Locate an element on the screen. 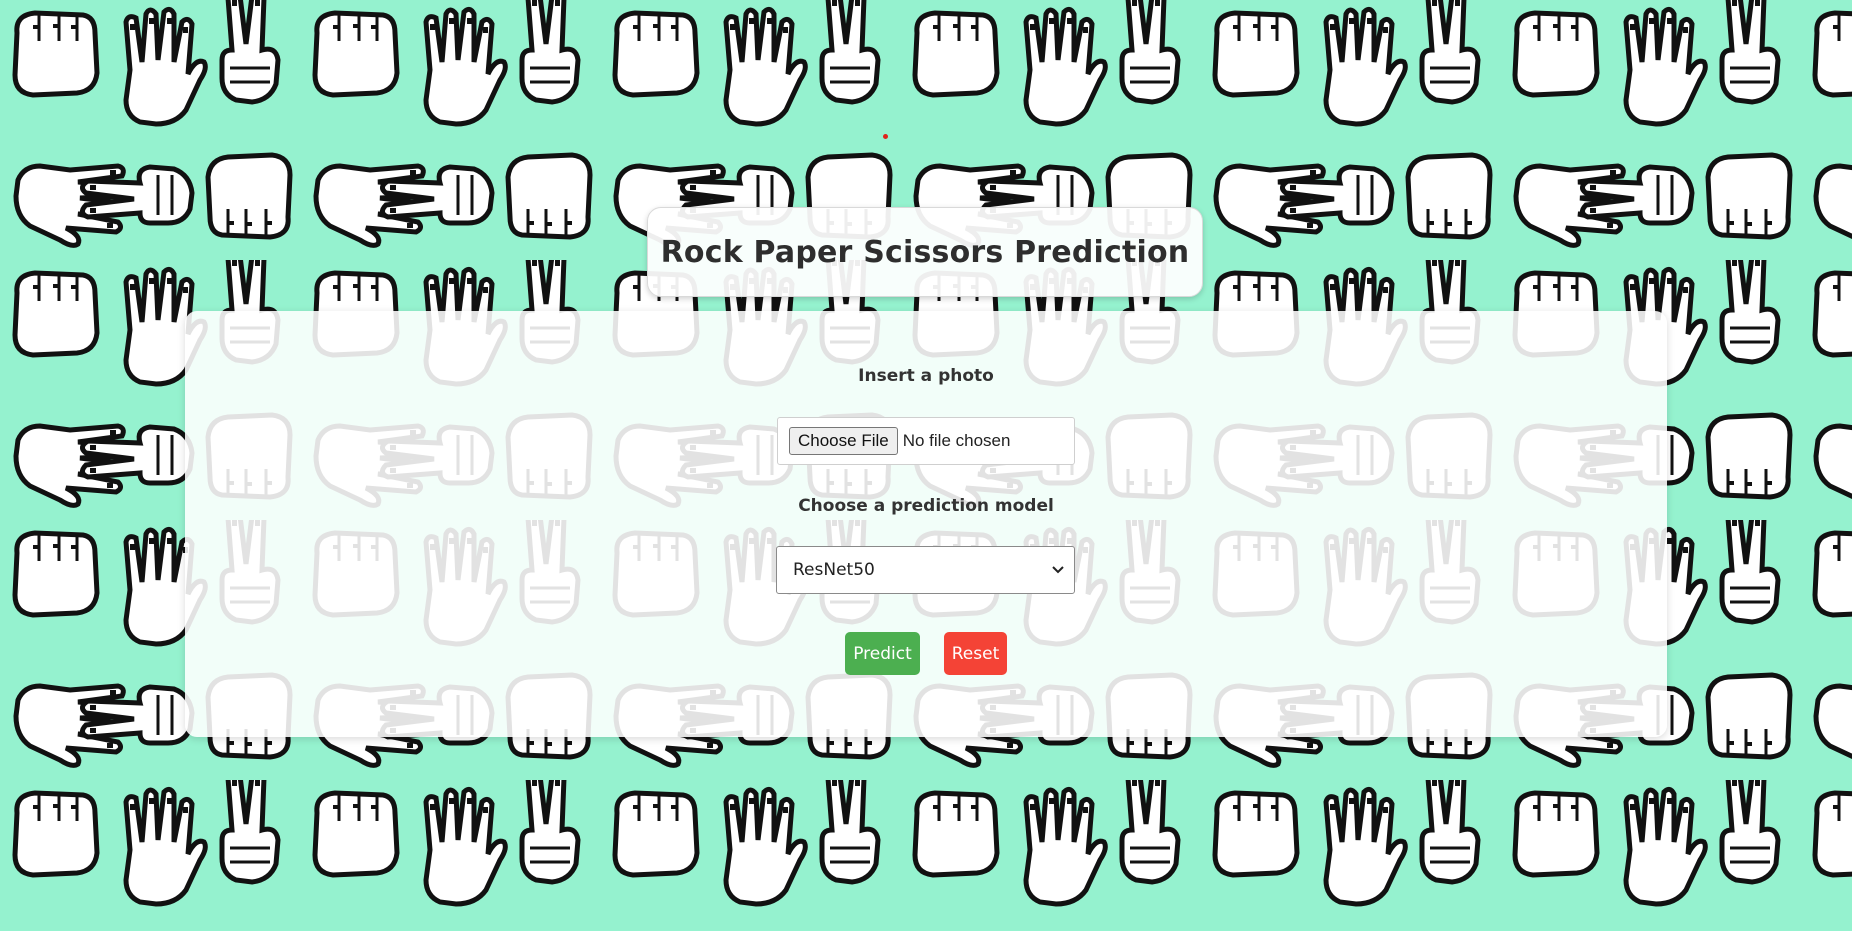  model-select-dropdown: ResNet50 is located at coordinates (925, 570).